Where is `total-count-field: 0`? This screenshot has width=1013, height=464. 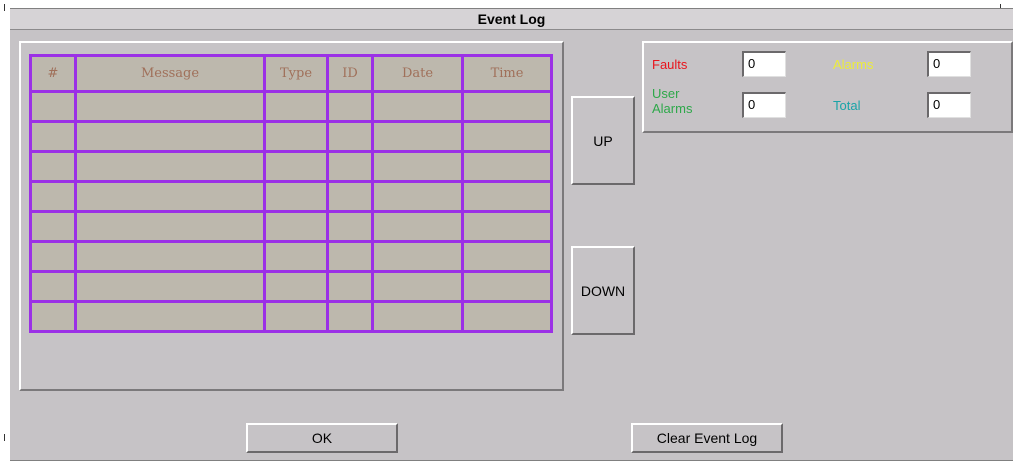 total-count-field: 0 is located at coordinates (949, 105).